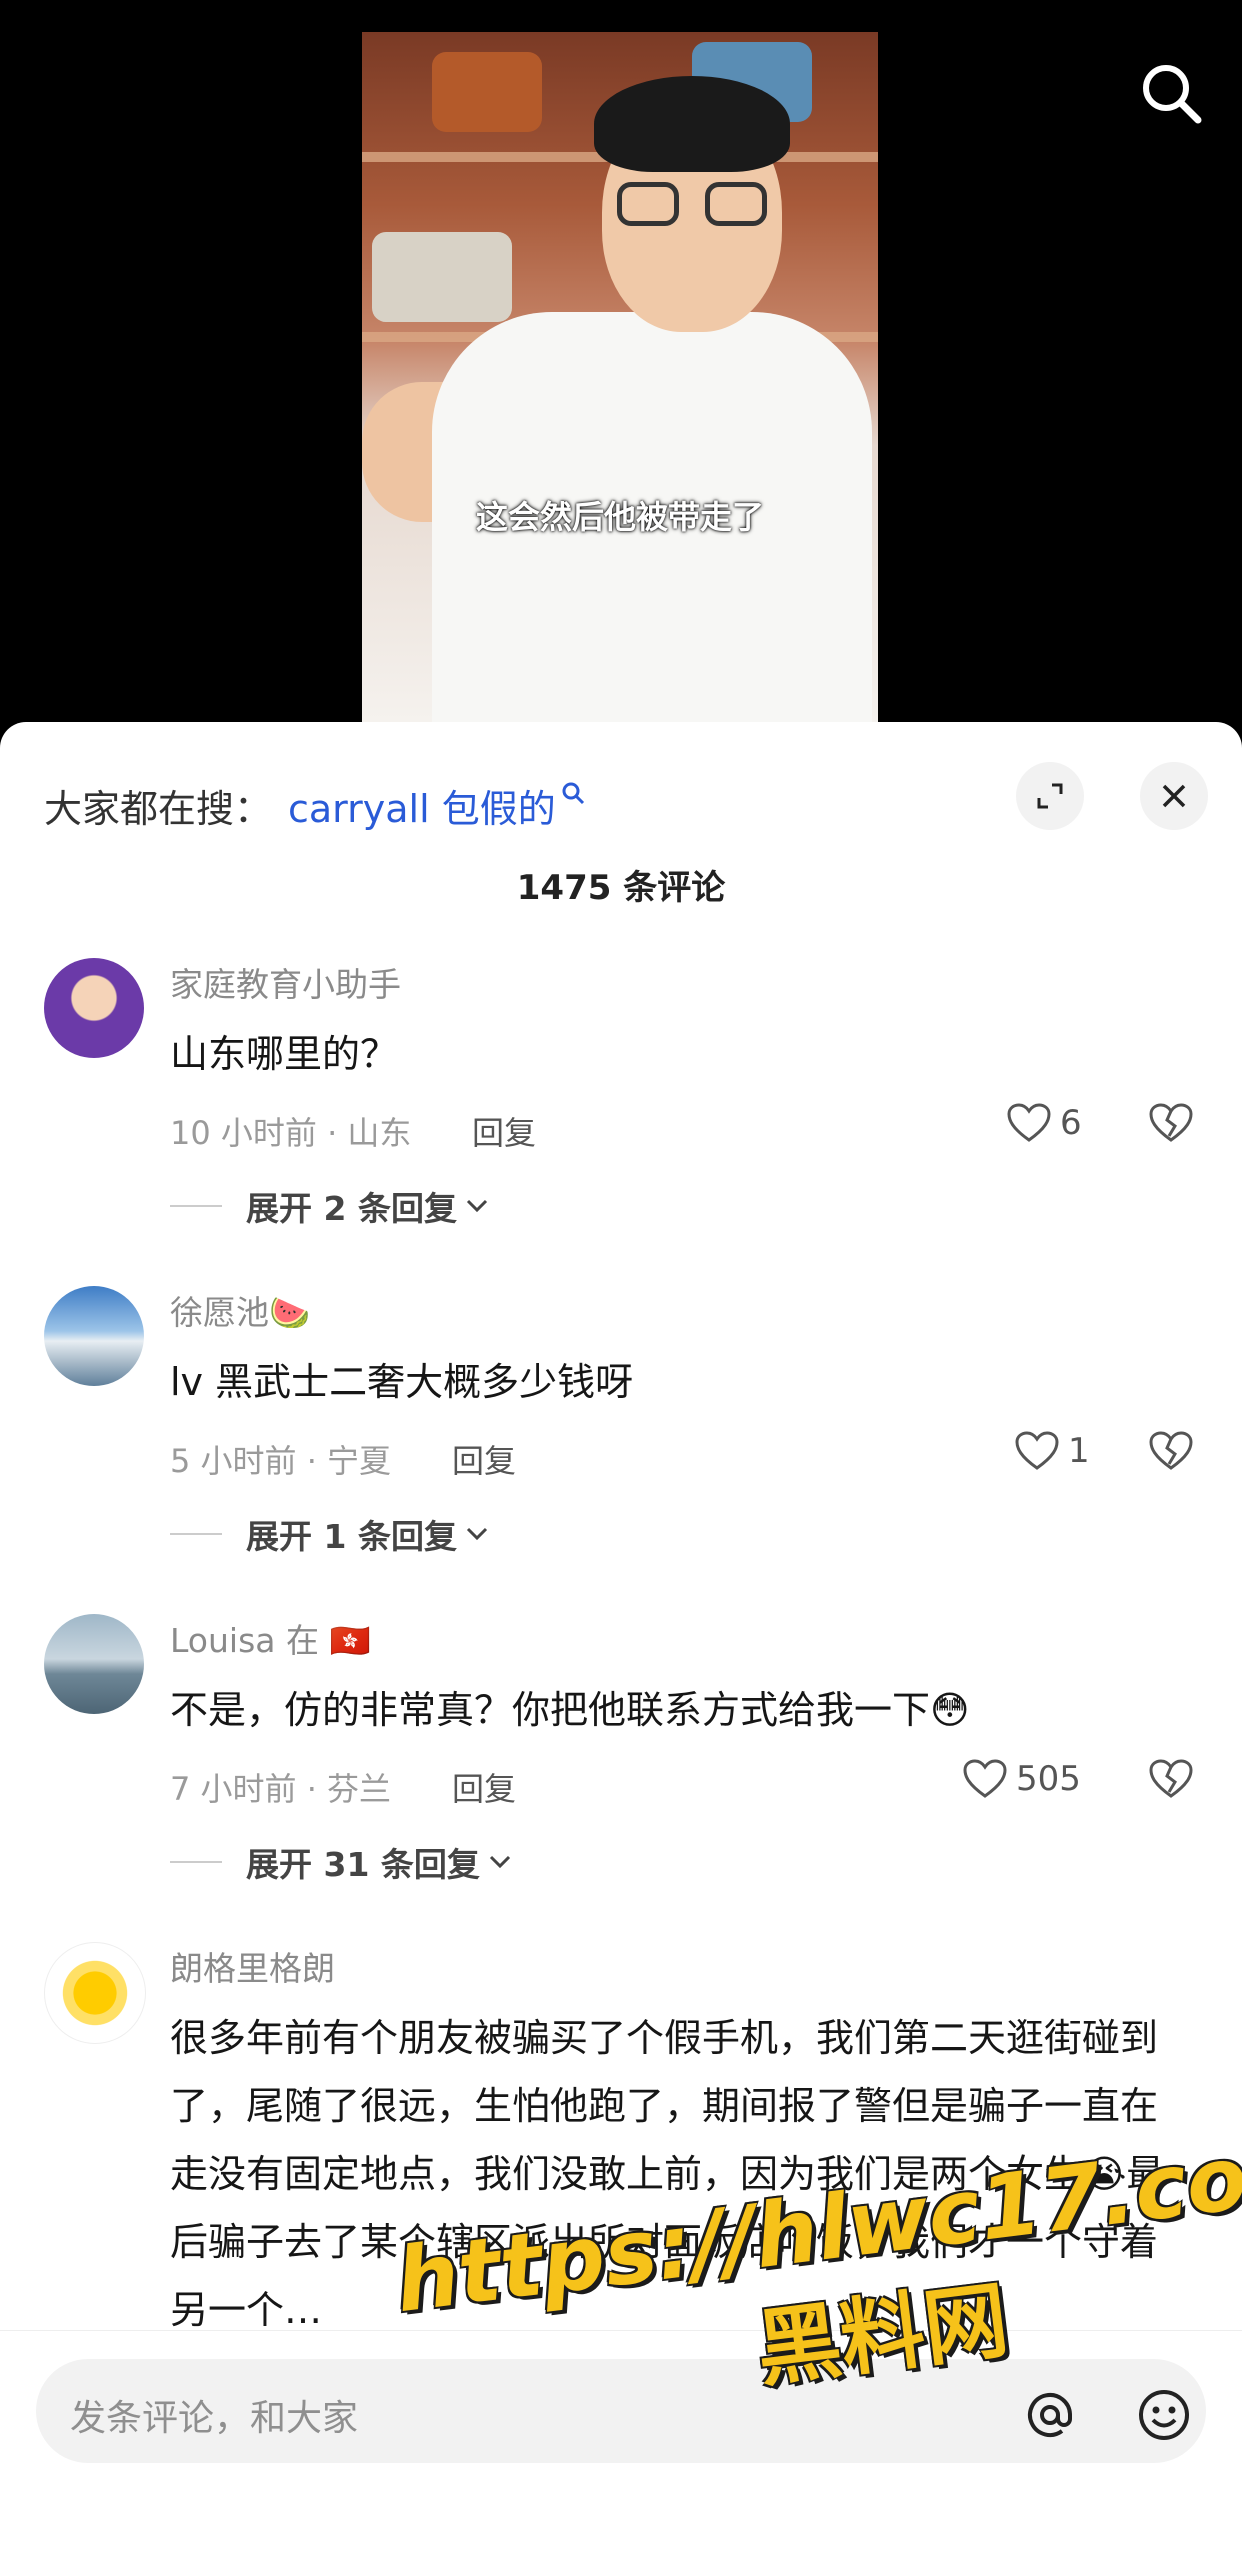 This screenshot has width=1242, height=2561. I want to click on comment-text: 不是，仿的非常真？你把他联系方式给我一下😳, so click(570, 1710).